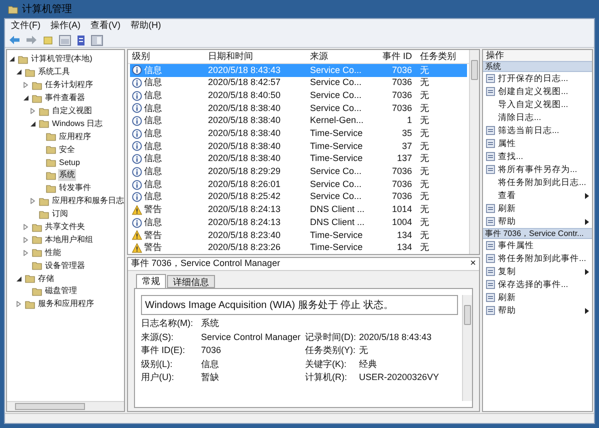  I want to click on event-row: 信息 2020/5/18 8:38:40 Time-Service 137 无, so click(298, 159).